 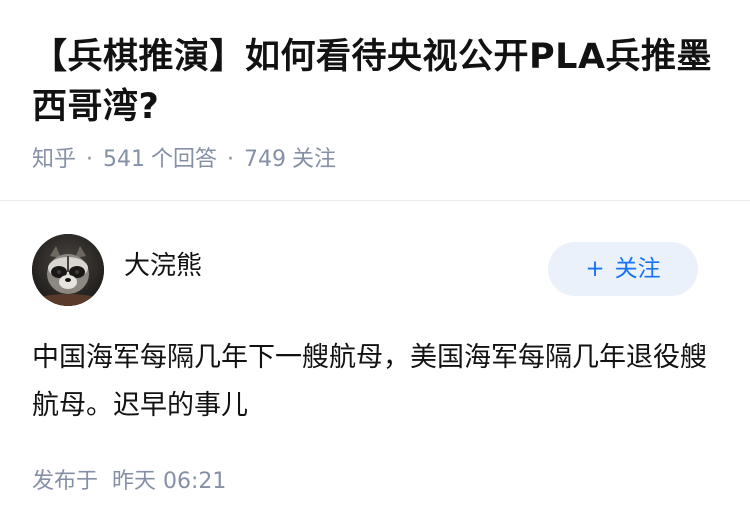 What do you see at coordinates (54, 159) in the screenshot?
I see `source-label: 知乎` at bounding box center [54, 159].